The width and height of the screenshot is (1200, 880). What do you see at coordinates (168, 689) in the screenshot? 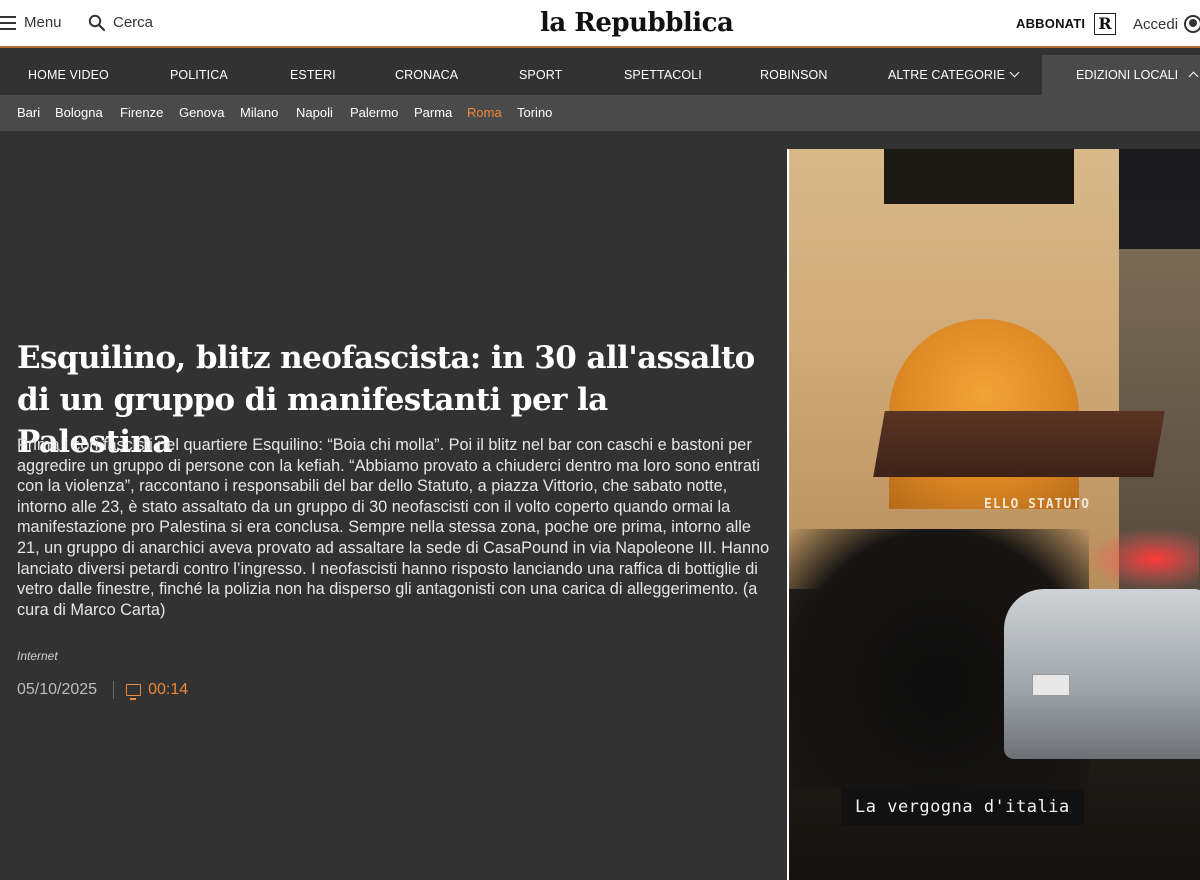
I see `video-duration: 00:14` at bounding box center [168, 689].